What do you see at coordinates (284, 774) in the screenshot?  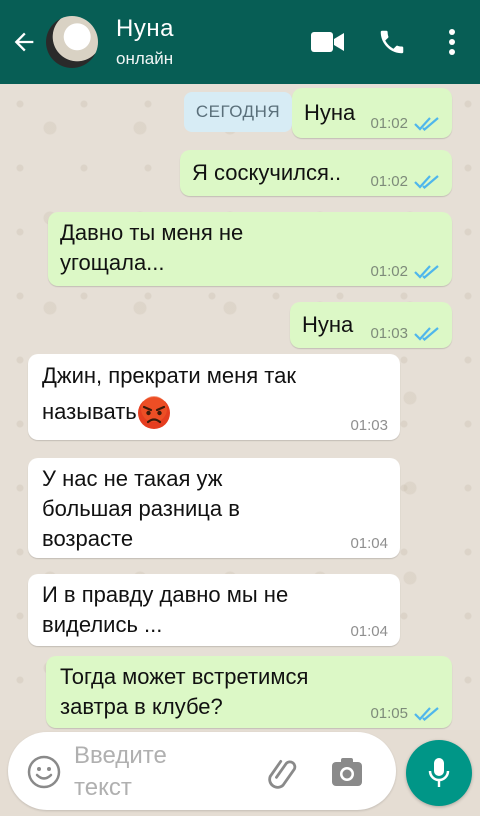 I see `attach-icon` at bounding box center [284, 774].